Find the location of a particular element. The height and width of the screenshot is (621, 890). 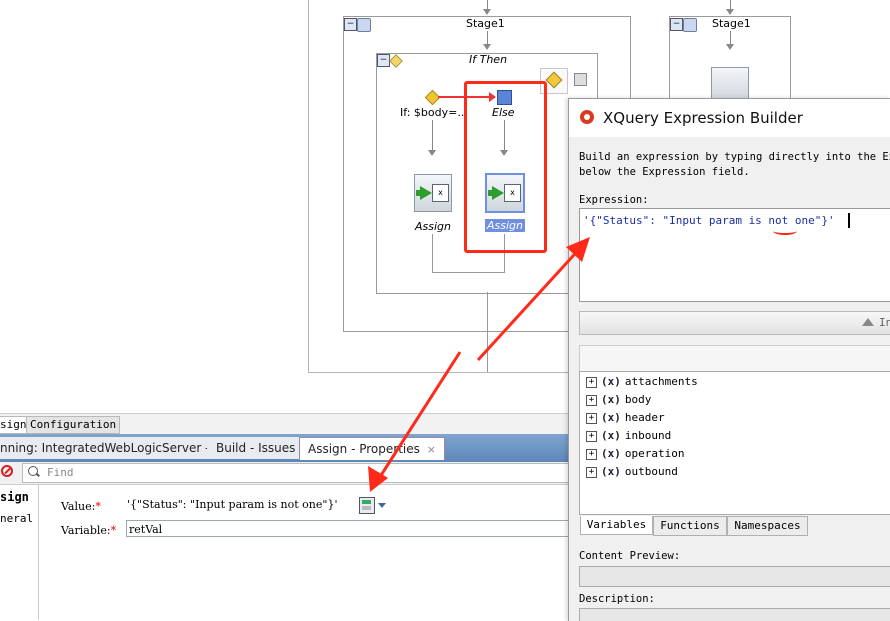

annotation-arrow-to-value is located at coordinates (419, 416).